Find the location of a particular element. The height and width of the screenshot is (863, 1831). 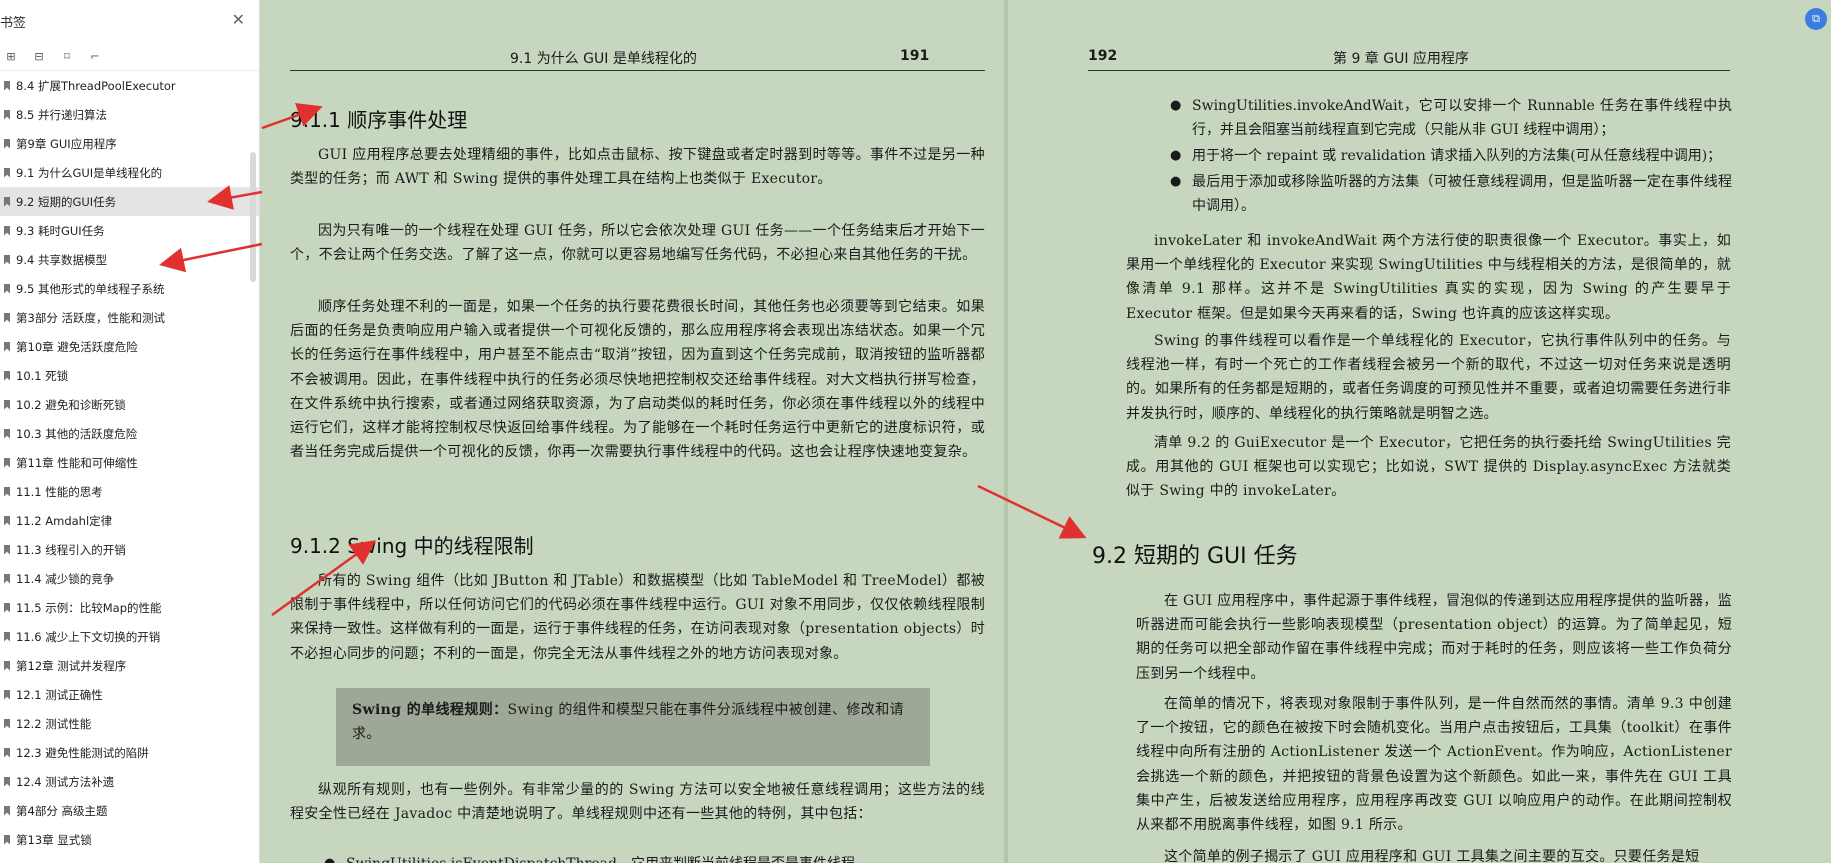

bookmark-label: 9.1 为什么GUI是单线程化的 is located at coordinates (89, 172).